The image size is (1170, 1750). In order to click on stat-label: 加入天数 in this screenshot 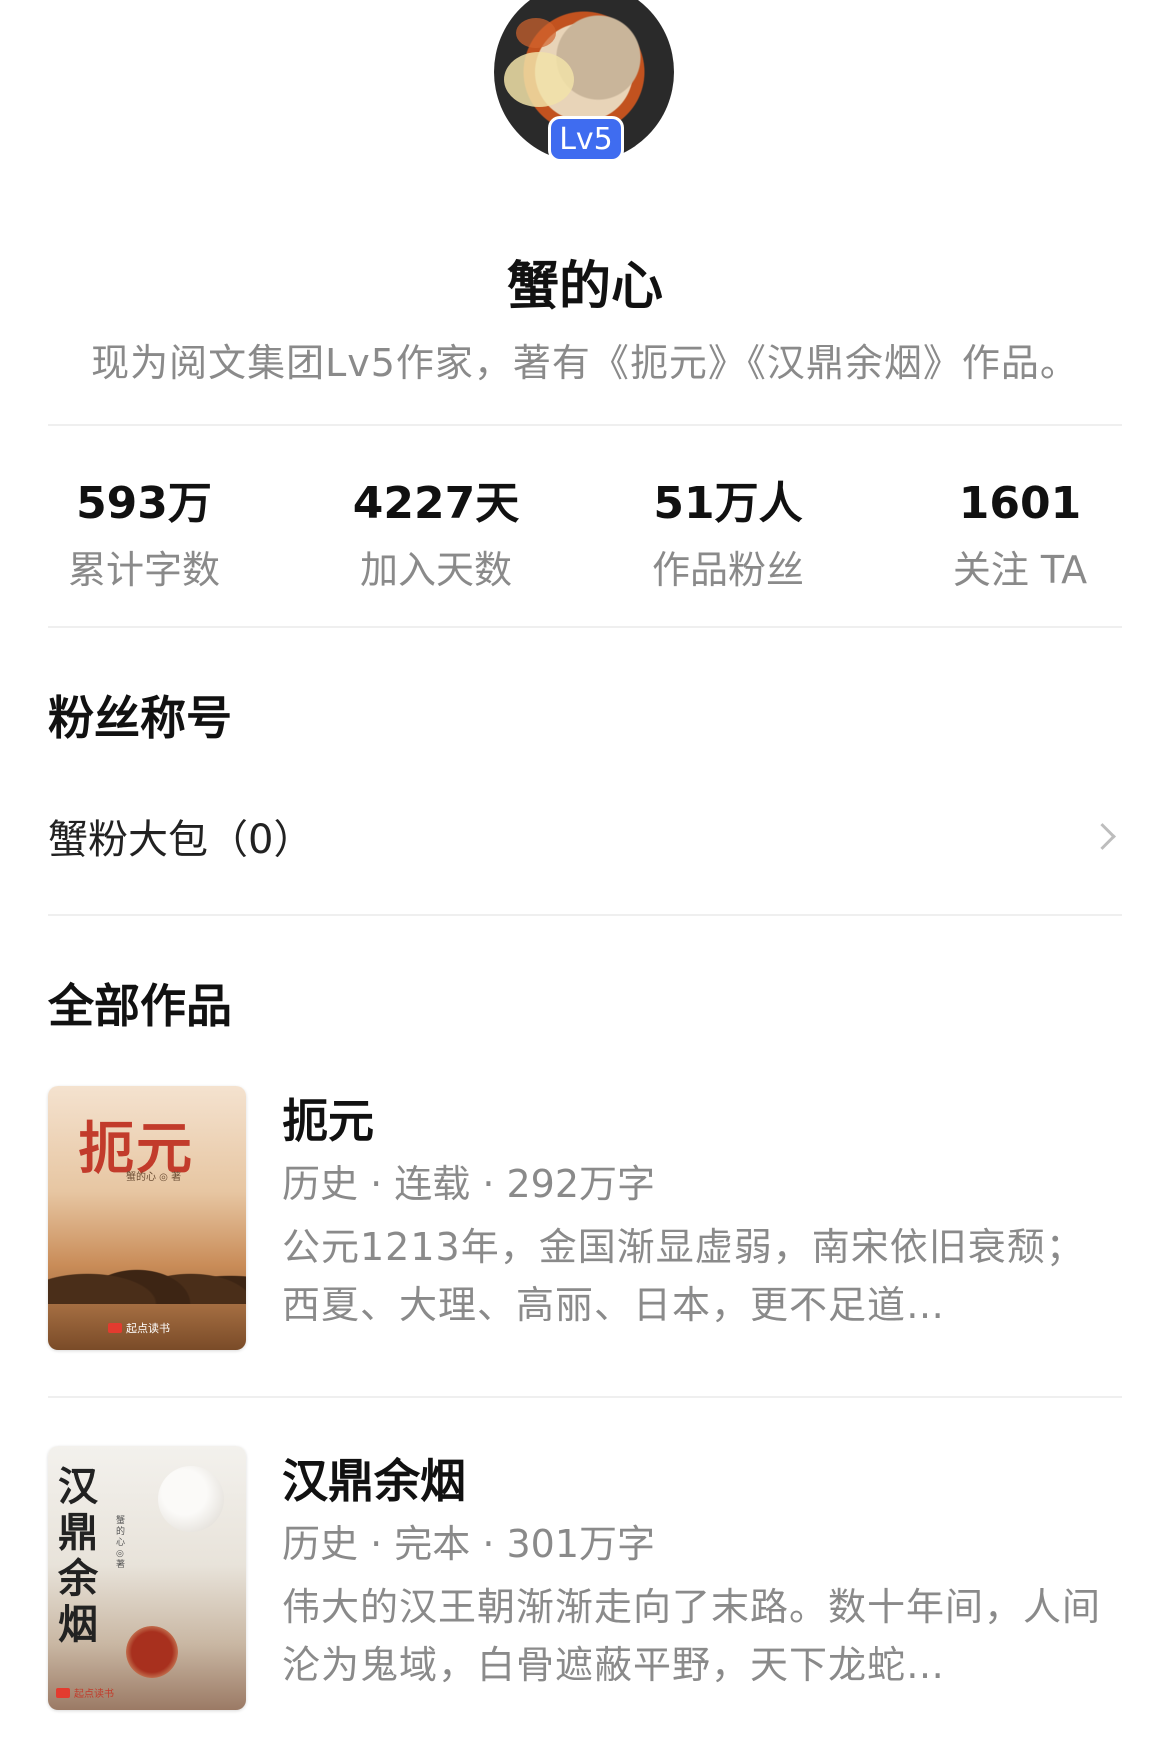, I will do `click(435, 570)`.